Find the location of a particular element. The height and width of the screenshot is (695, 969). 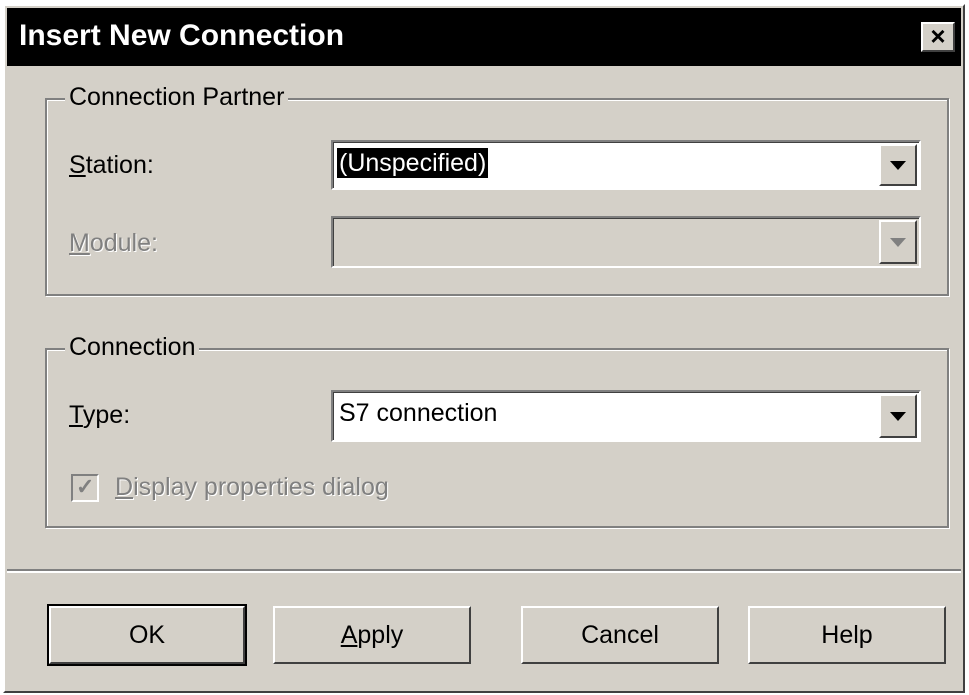

type-label: Type: is located at coordinates (99, 415).